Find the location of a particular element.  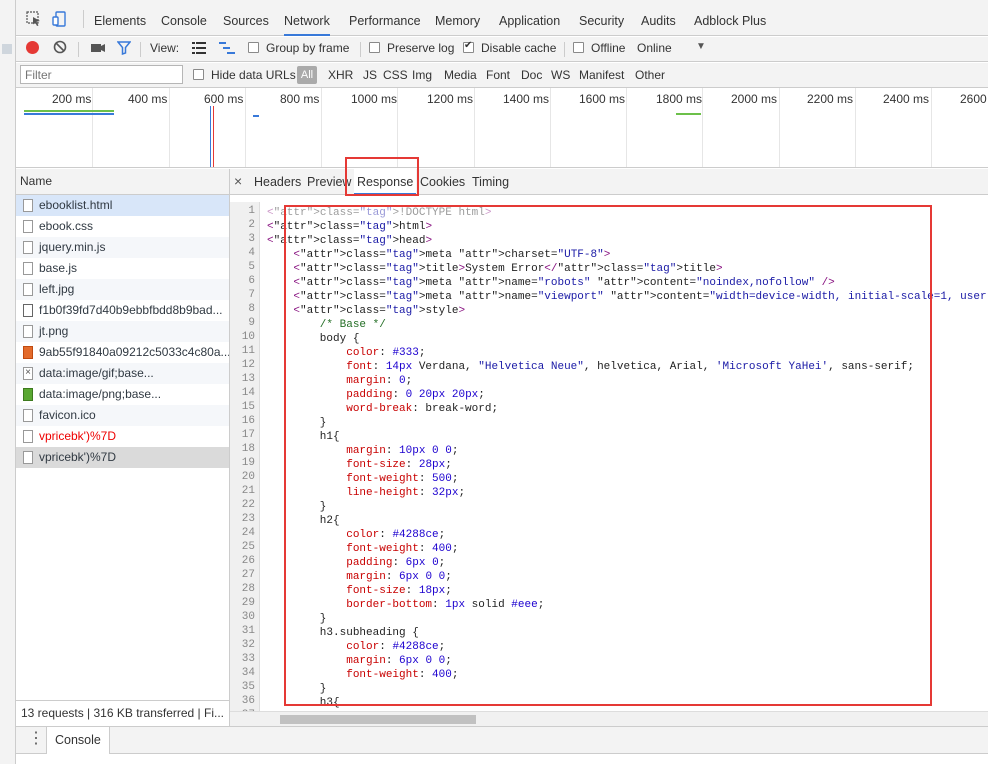

screenshot-camera-icon is located at coordinates (98, 49).